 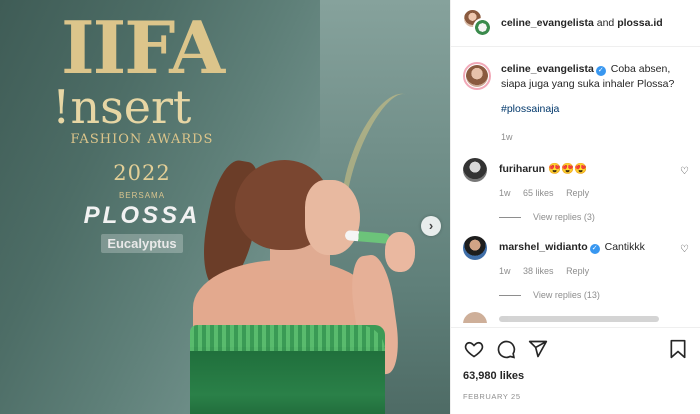 What do you see at coordinates (431, 226) in the screenshot?
I see `chevron-right-icon: ›` at bounding box center [431, 226].